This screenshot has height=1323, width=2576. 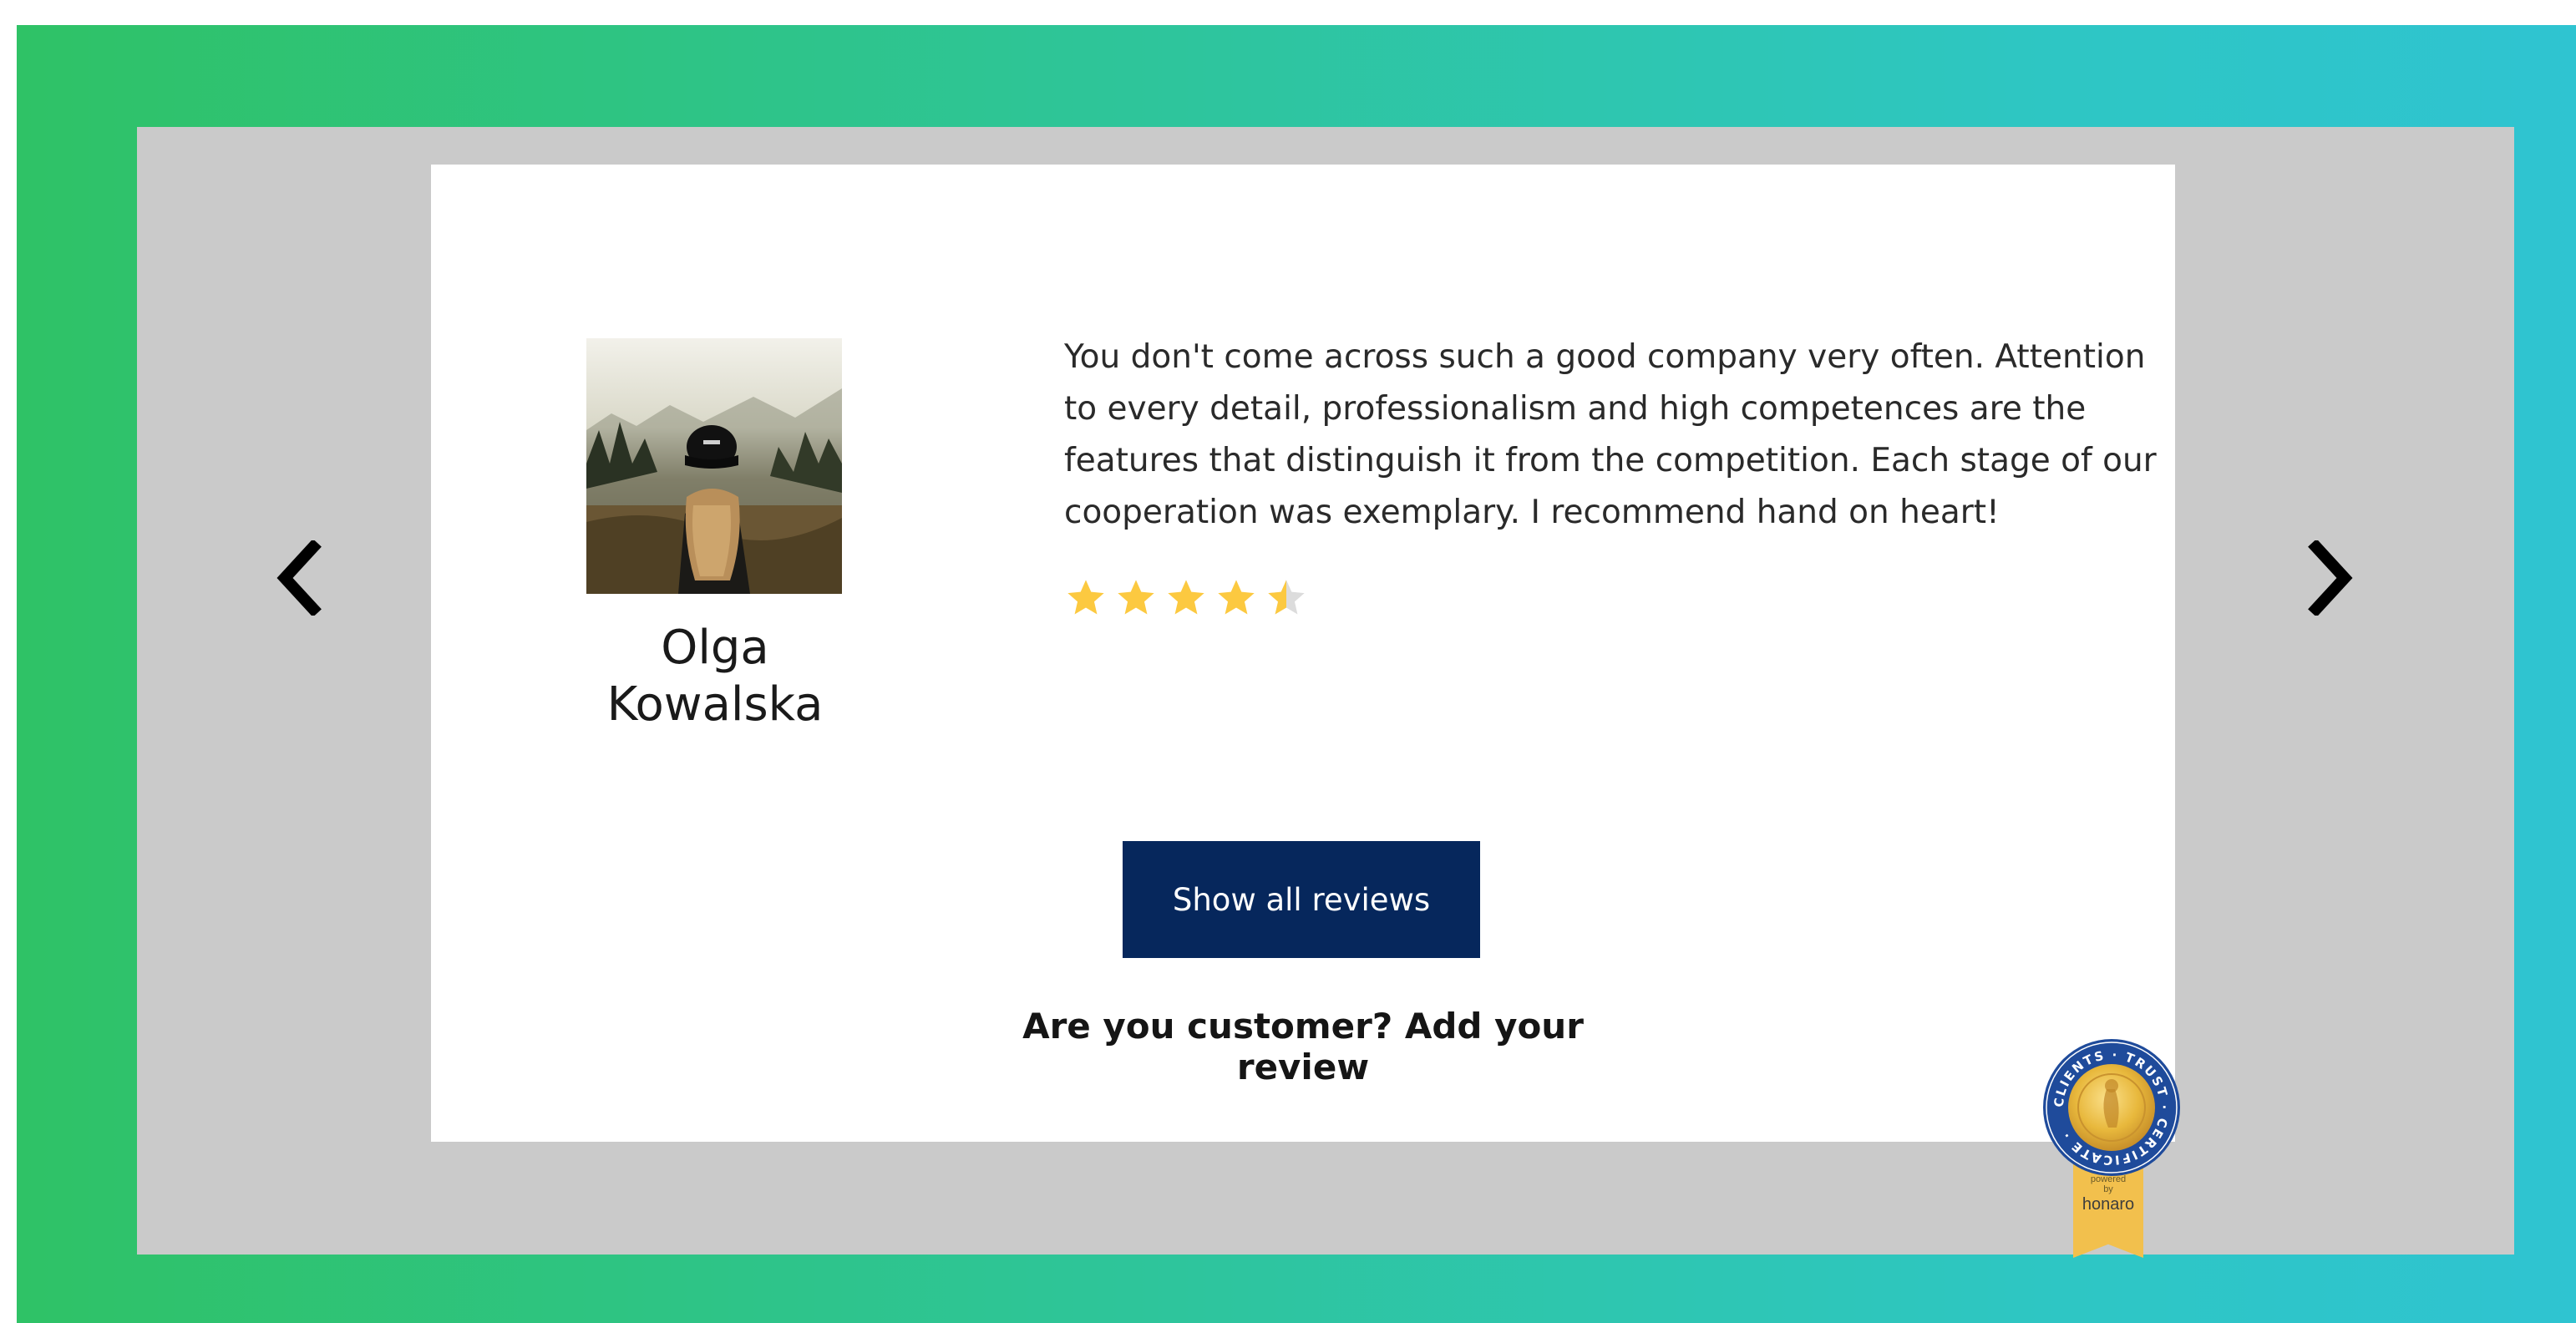 I want to click on star-half-icon, so click(x=1286, y=597).